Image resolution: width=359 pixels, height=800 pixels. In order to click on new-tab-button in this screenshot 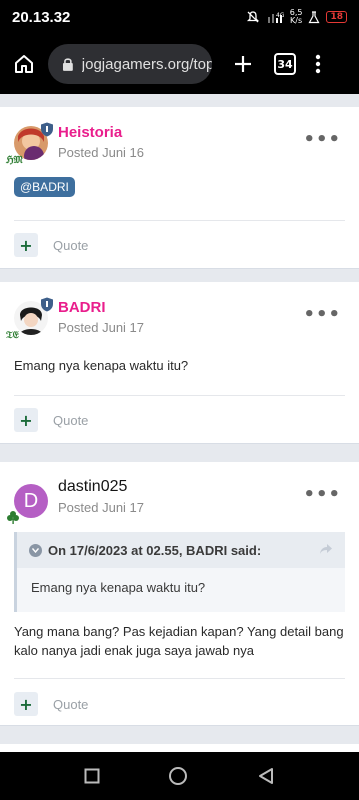, I will do `click(243, 64)`.